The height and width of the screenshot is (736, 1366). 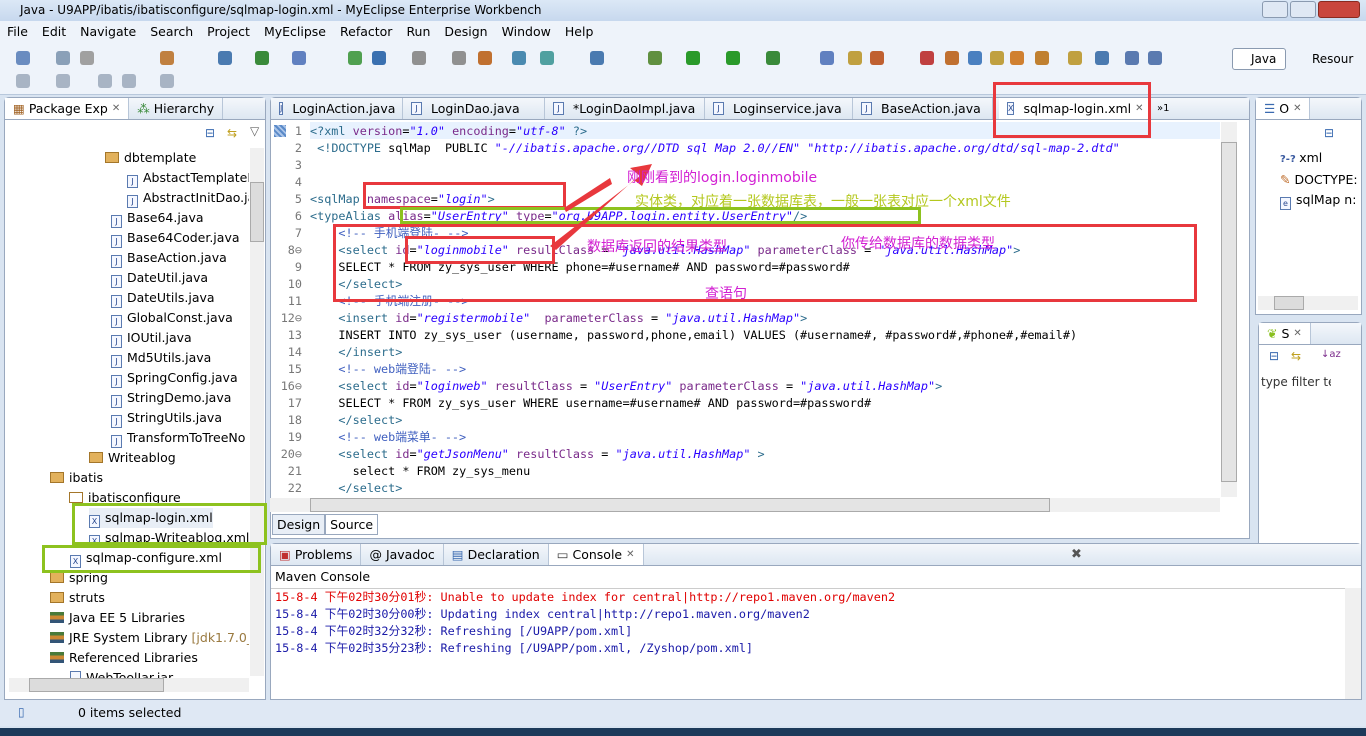 I want to click on outline-item: ✎ DOCTYPE:, so click(x=1319, y=180).